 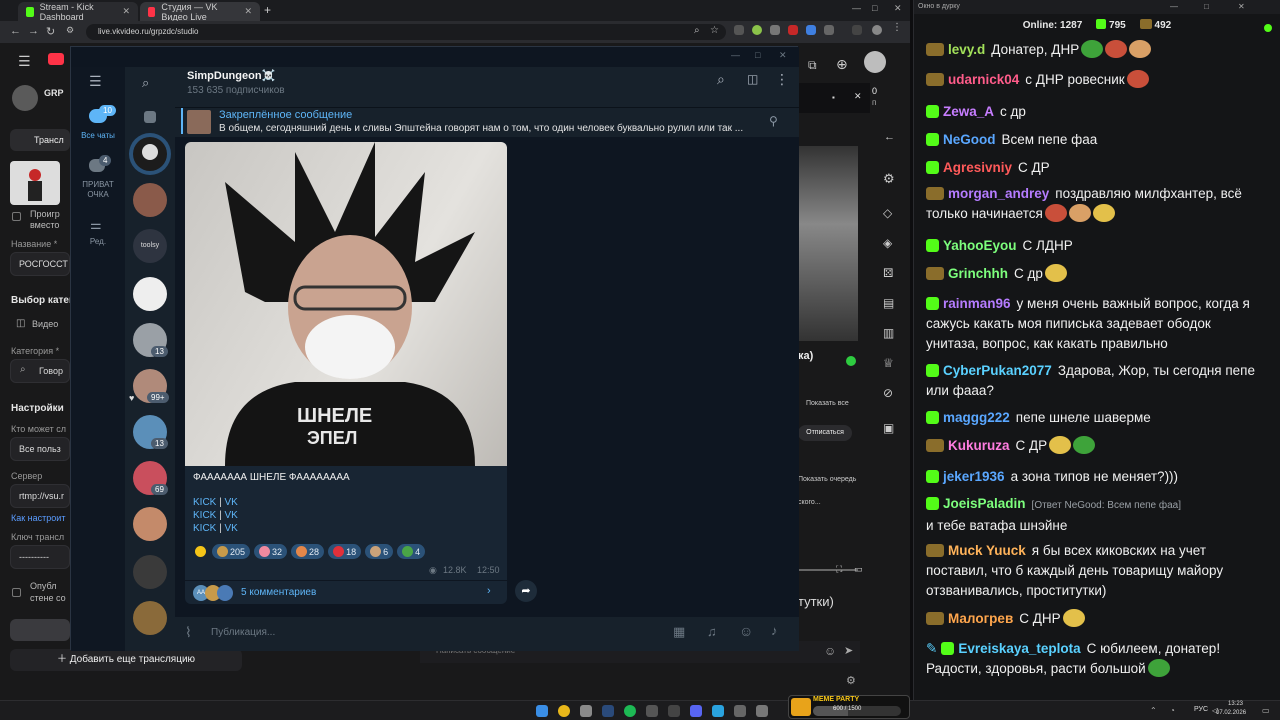 I want to click on spotify-icon, so click(x=630, y=711).